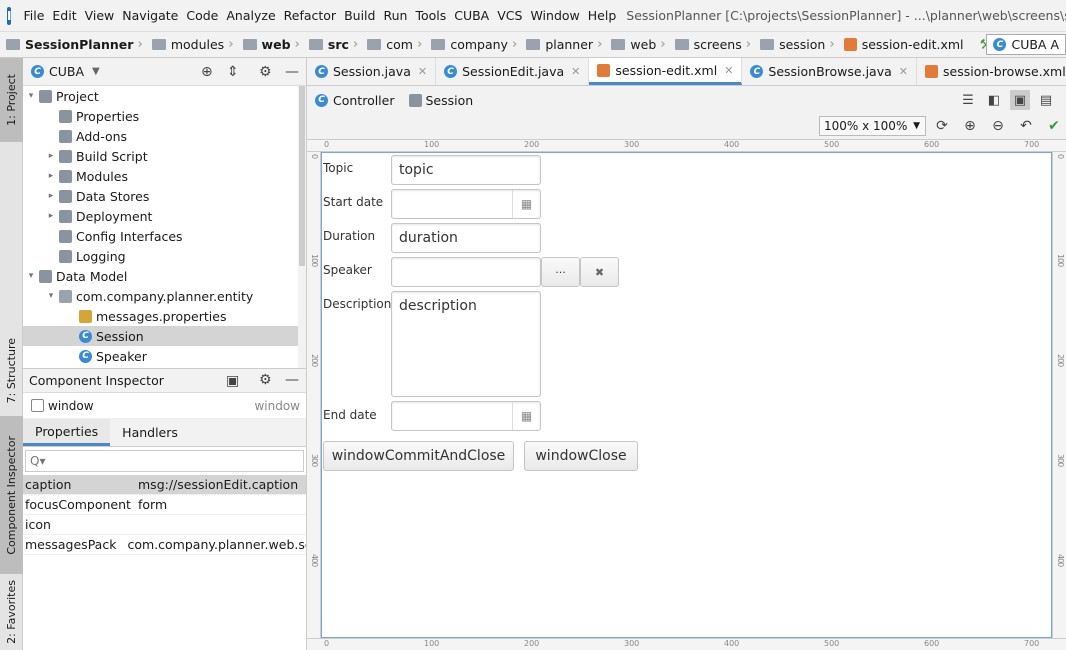  Describe the element at coordinates (310, 15) in the screenshot. I see `menu-refactor: Refactor` at that location.